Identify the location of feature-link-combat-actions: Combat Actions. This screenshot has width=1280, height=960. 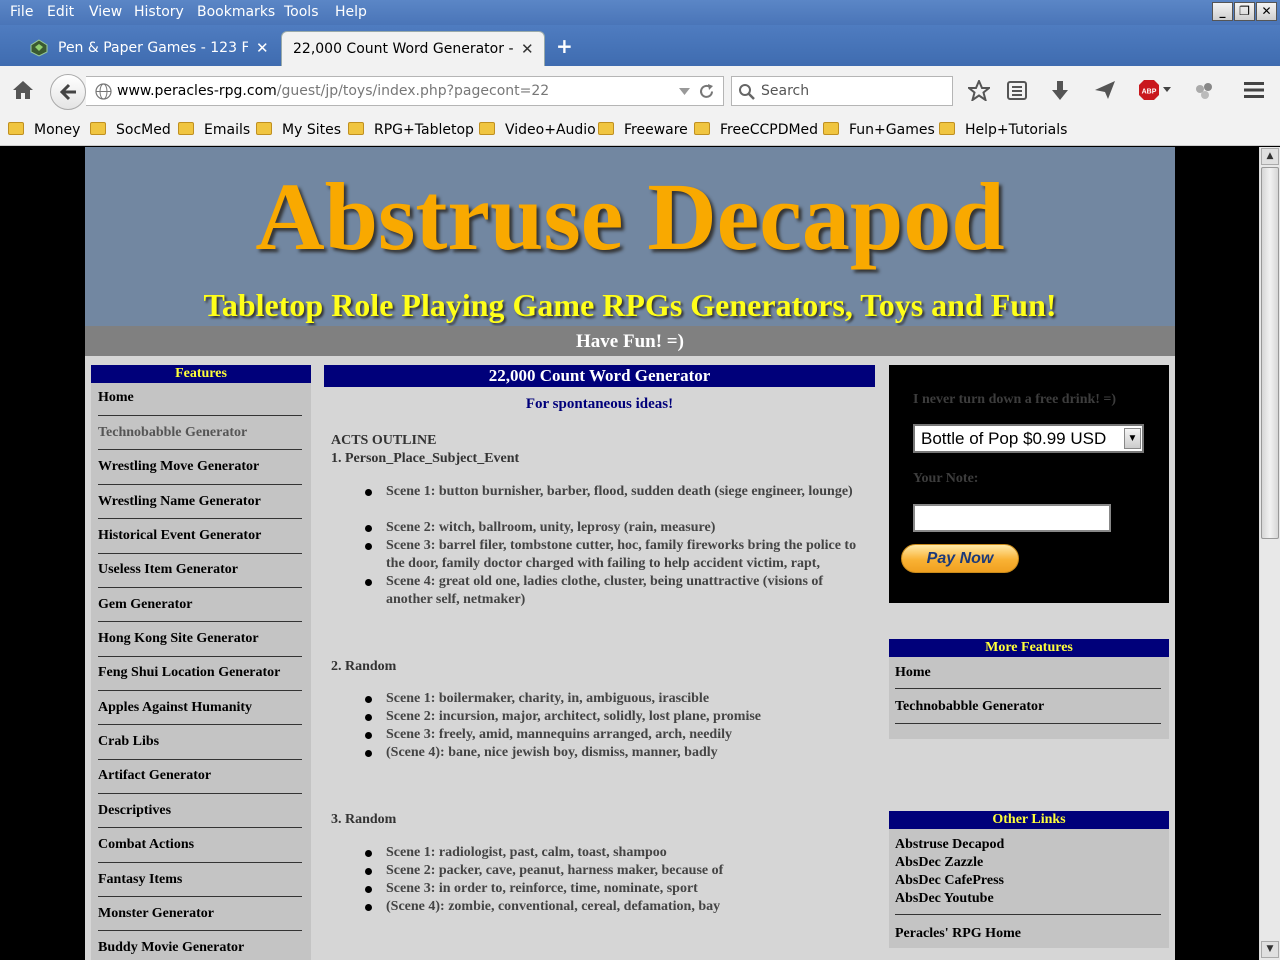
(146, 845).